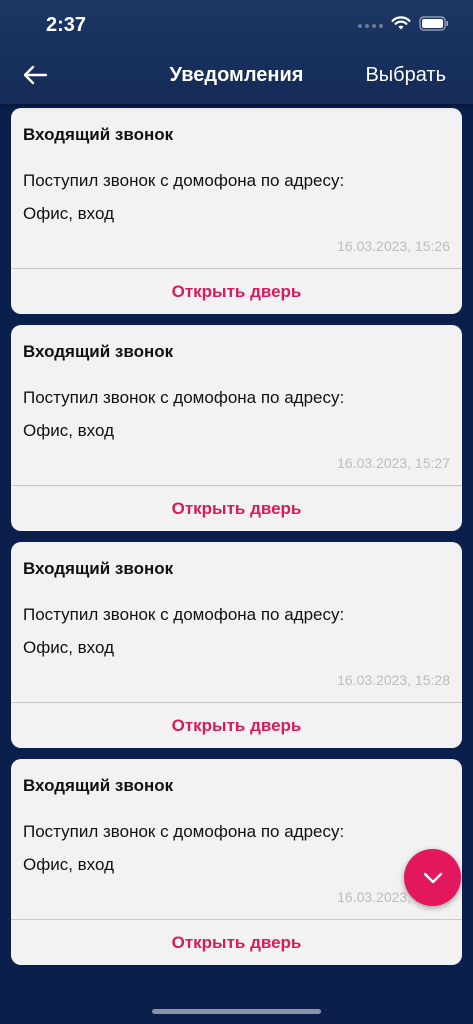 The width and height of the screenshot is (473, 1024). I want to click on select-button: Выбрать, so click(405, 75).